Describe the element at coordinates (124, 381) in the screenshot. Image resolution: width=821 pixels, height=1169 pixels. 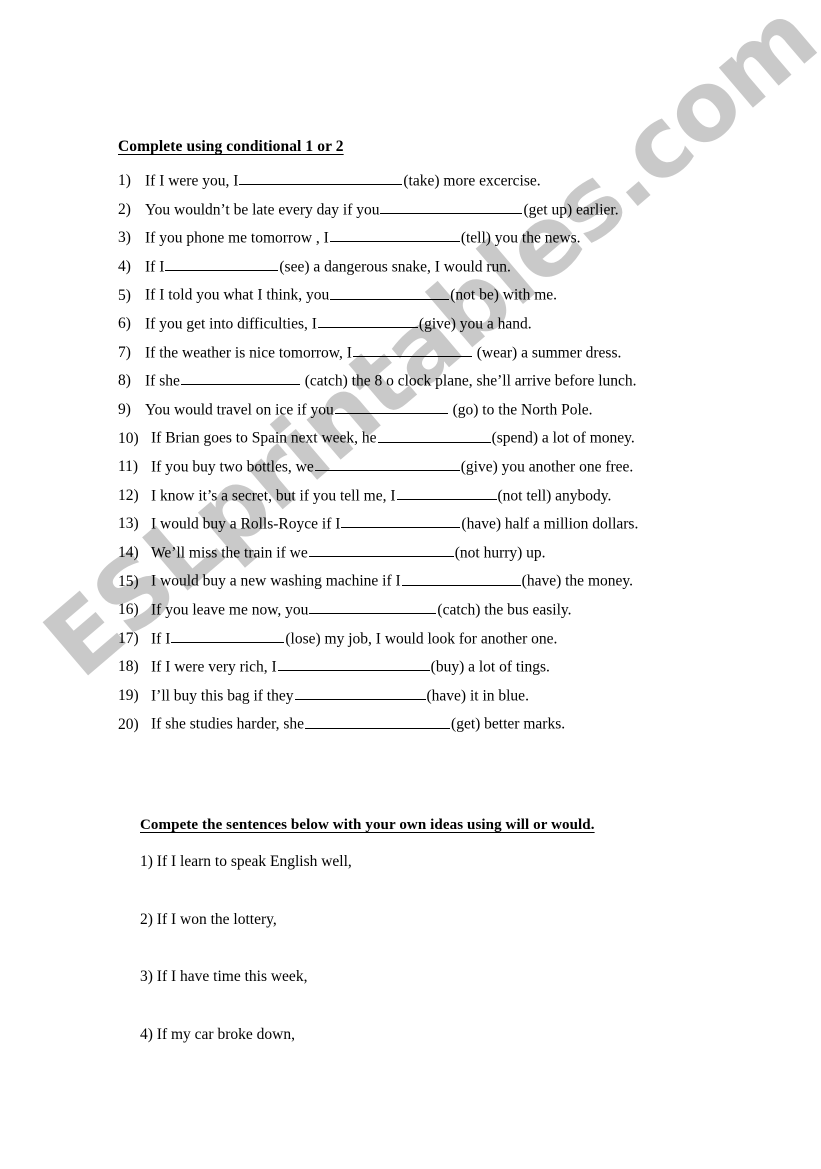
I see `question-number: 8)` at that location.